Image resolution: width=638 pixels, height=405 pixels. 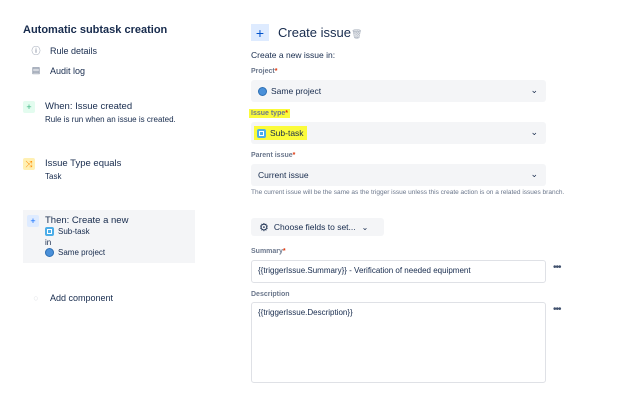 I want to click on page-title: Create issue, so click(x=314, y=32).